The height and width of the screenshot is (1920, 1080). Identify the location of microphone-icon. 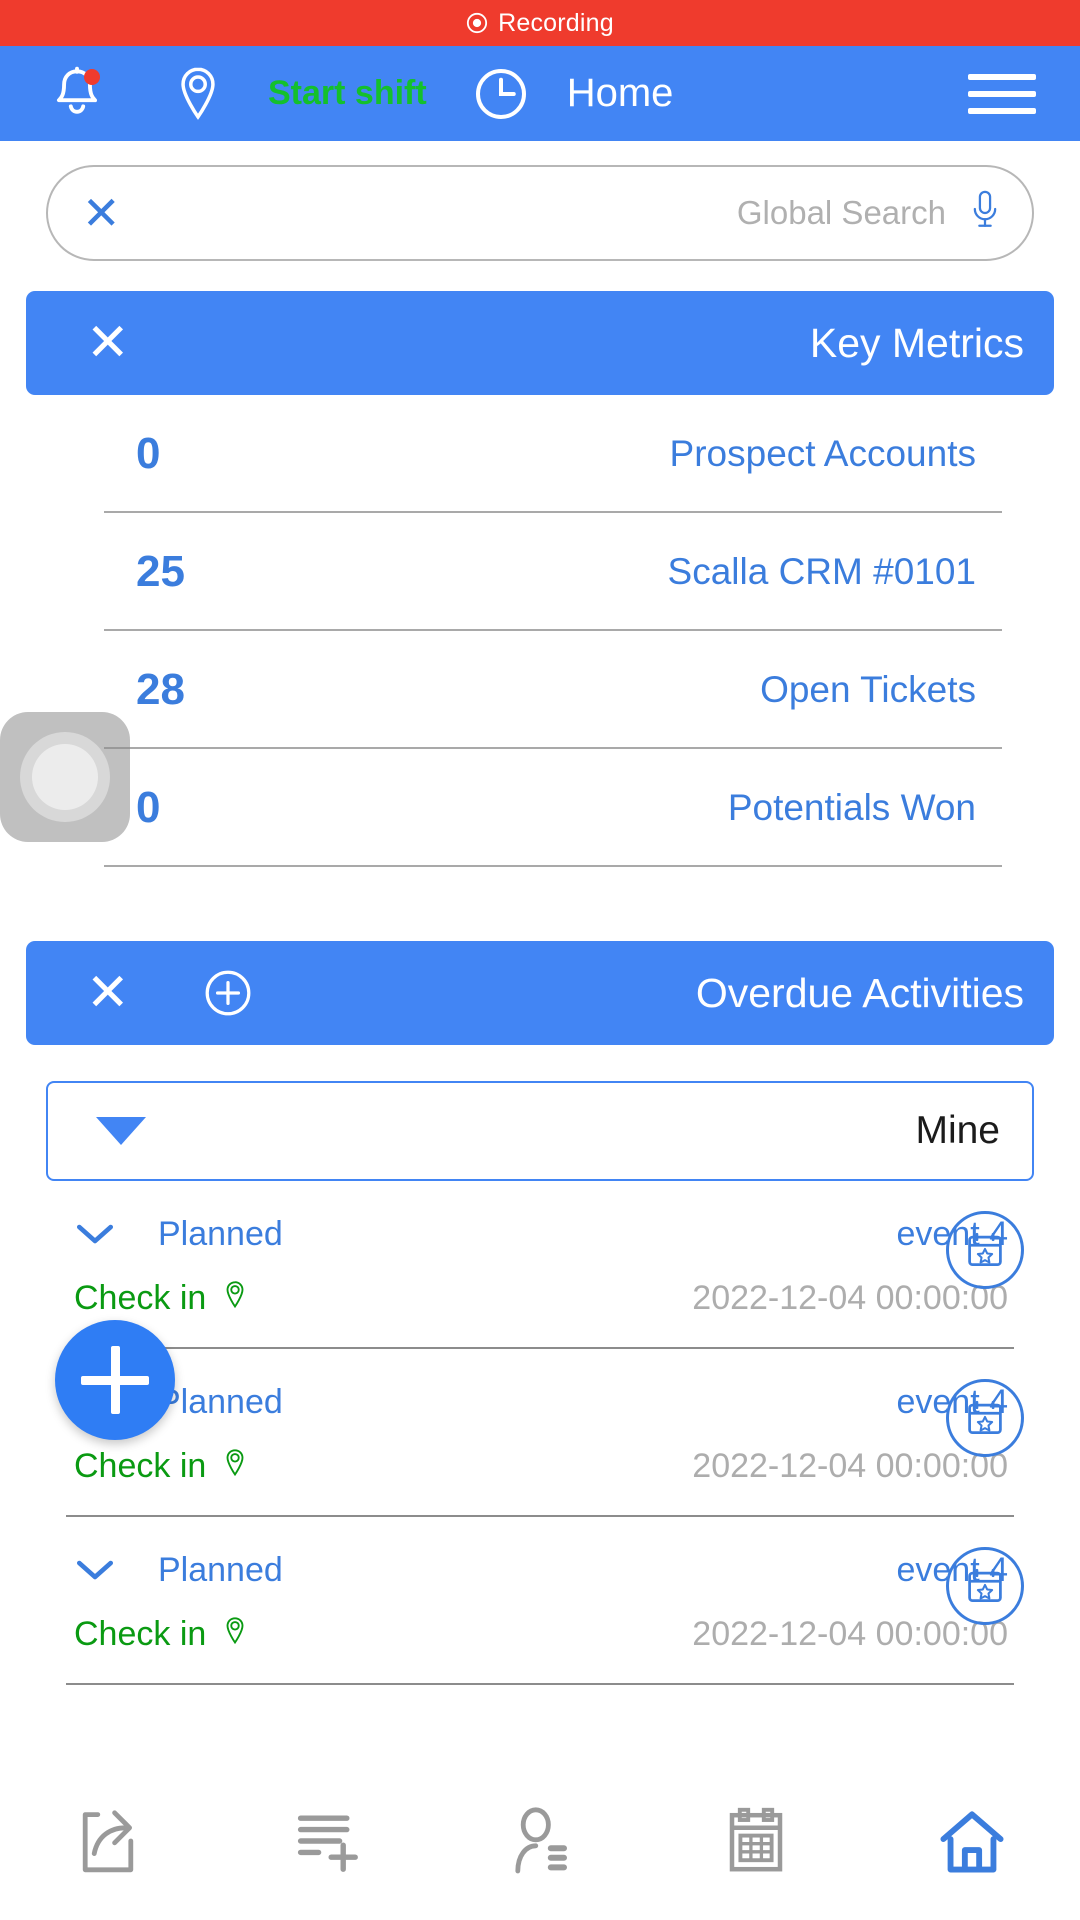
(985, 213).